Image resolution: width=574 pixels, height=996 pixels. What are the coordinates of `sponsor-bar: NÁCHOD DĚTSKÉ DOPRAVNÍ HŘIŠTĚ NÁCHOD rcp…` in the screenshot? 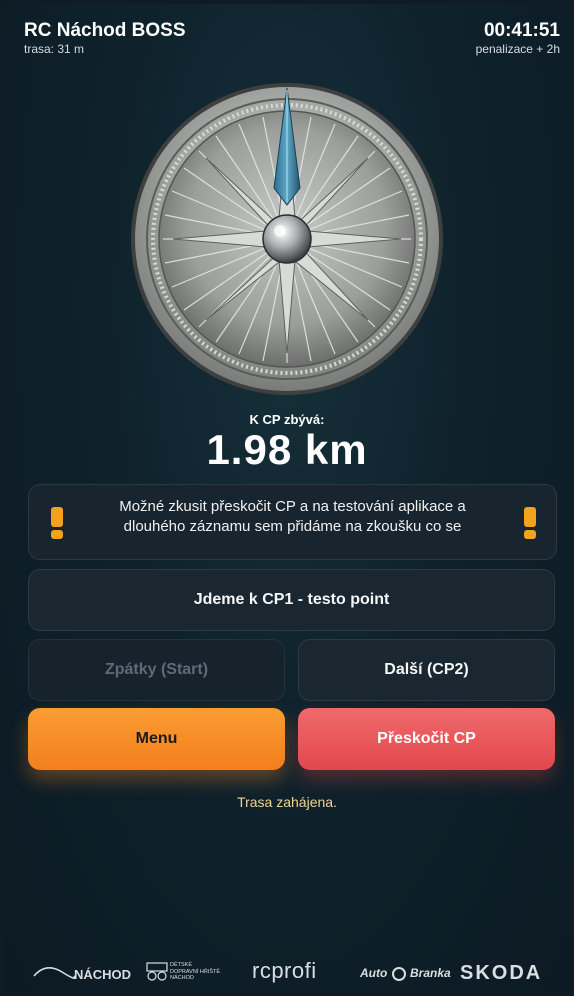 It's located at (287, 972).